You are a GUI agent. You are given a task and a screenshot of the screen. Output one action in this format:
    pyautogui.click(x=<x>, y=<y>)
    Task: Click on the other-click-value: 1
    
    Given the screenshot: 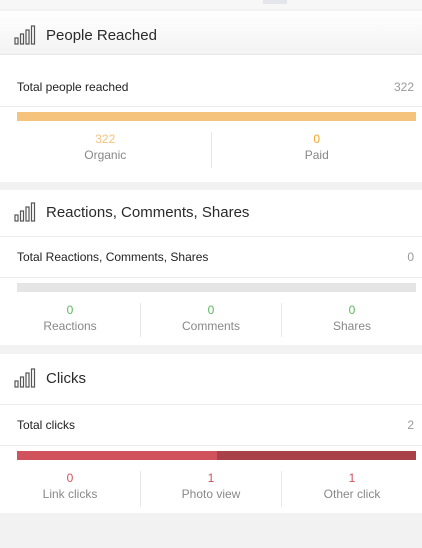 What is the action you would take?
    pyautogui.click(x=352, y=478)
    